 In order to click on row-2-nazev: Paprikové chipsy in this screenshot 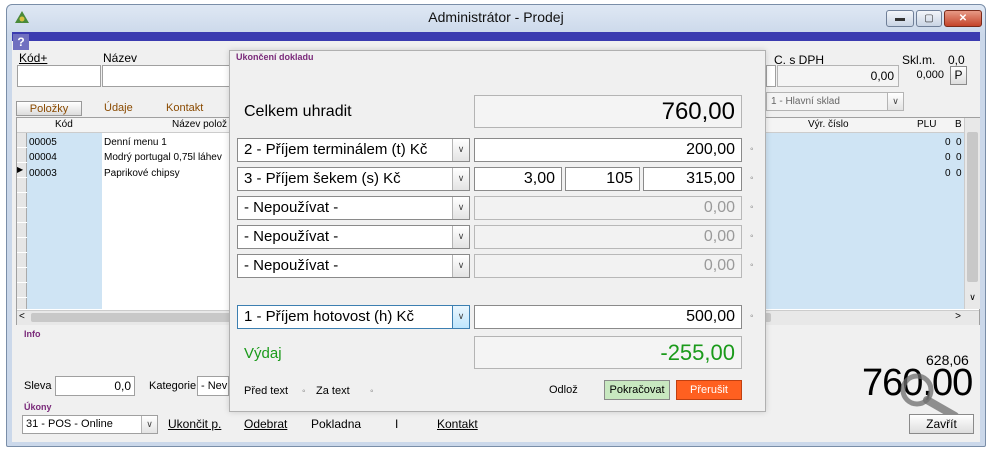, I will do `click(142, 173)`.